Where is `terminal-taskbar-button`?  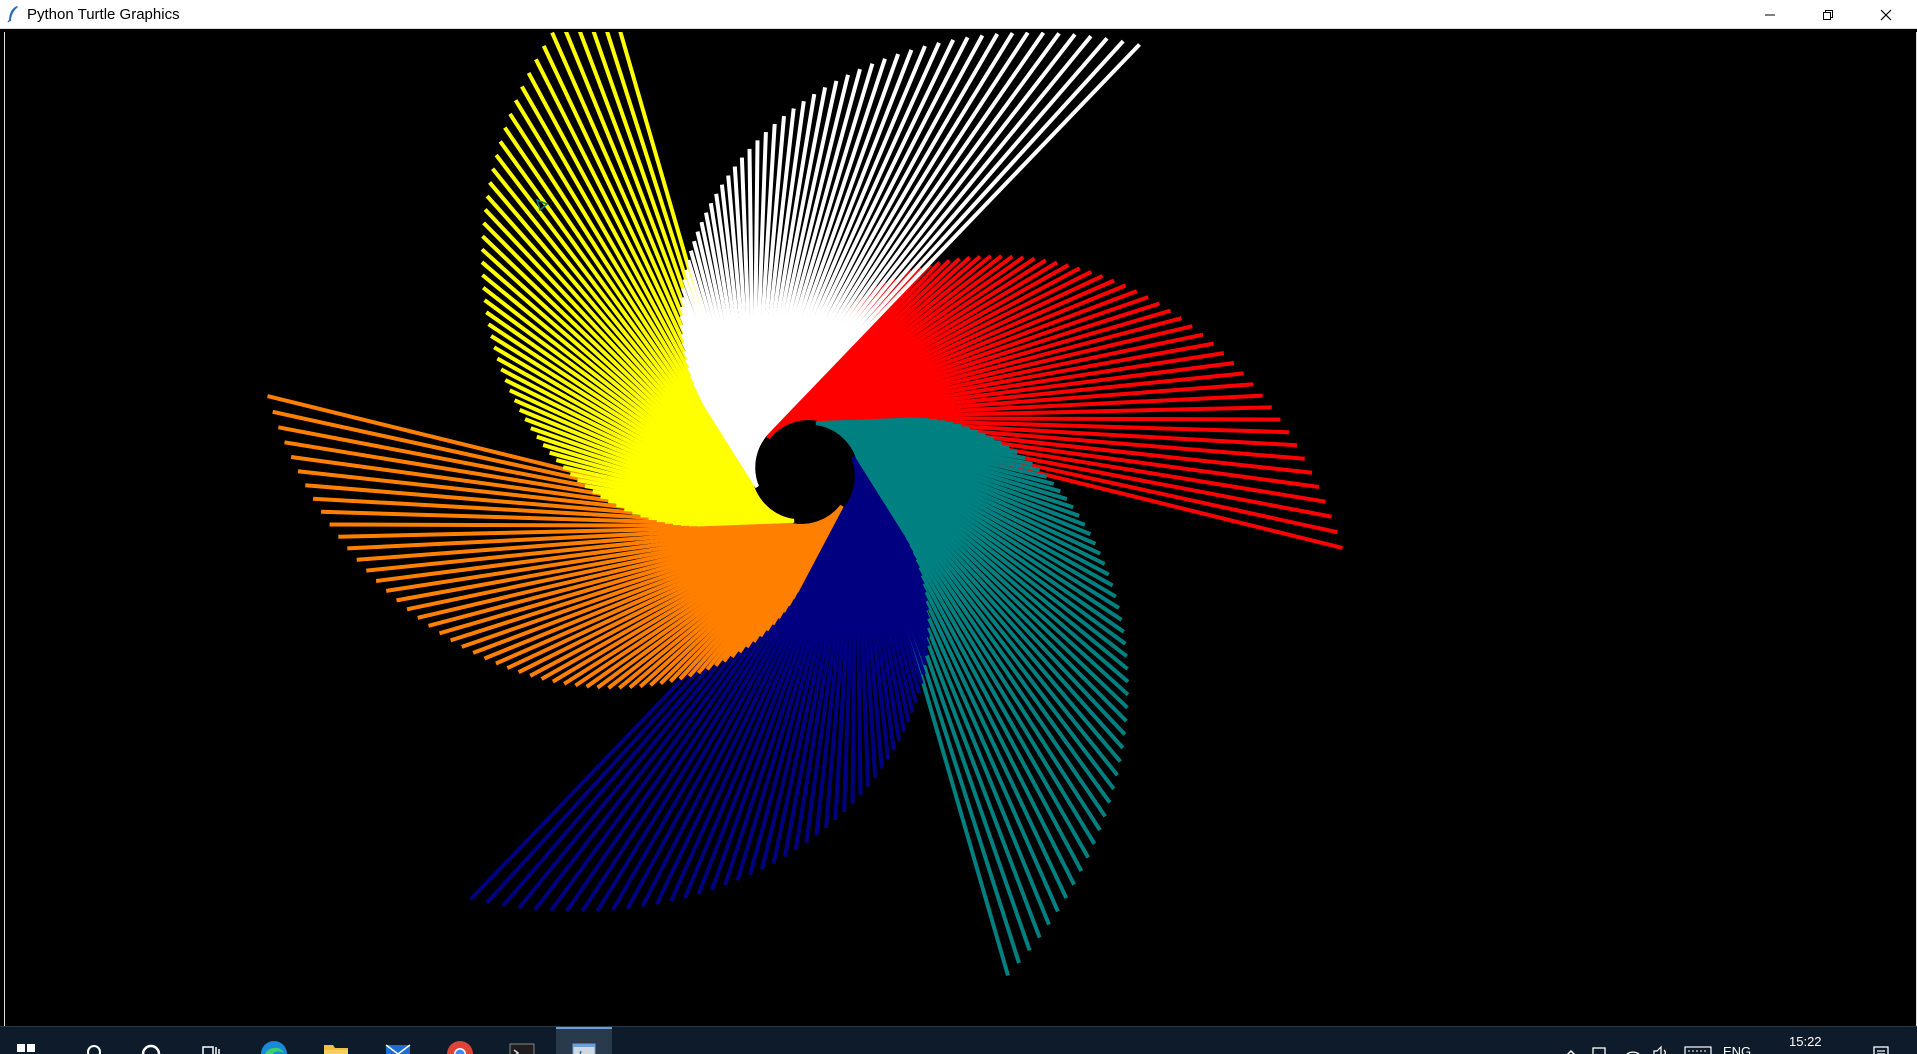
terminal-taskbar-button is located at coordinates (522, 1040).